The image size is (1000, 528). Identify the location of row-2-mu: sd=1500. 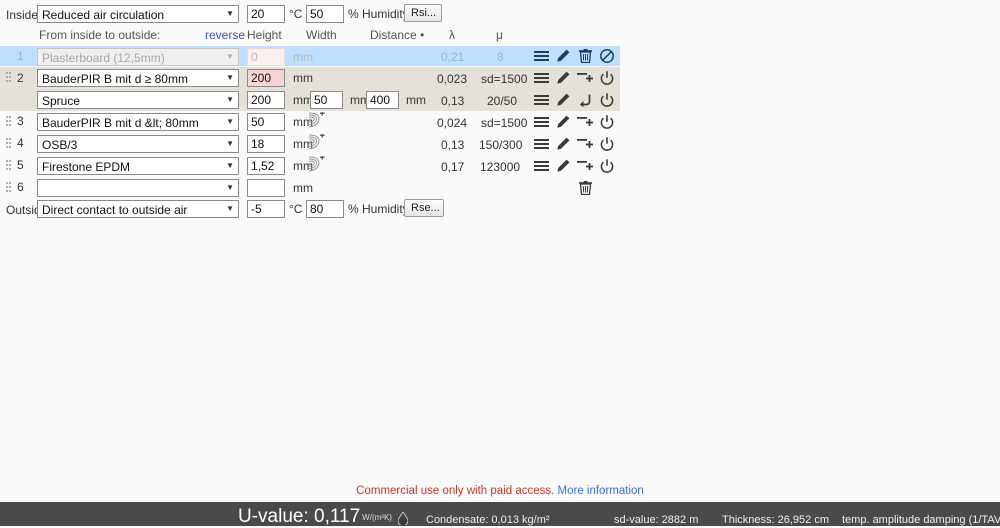
(504, 79).